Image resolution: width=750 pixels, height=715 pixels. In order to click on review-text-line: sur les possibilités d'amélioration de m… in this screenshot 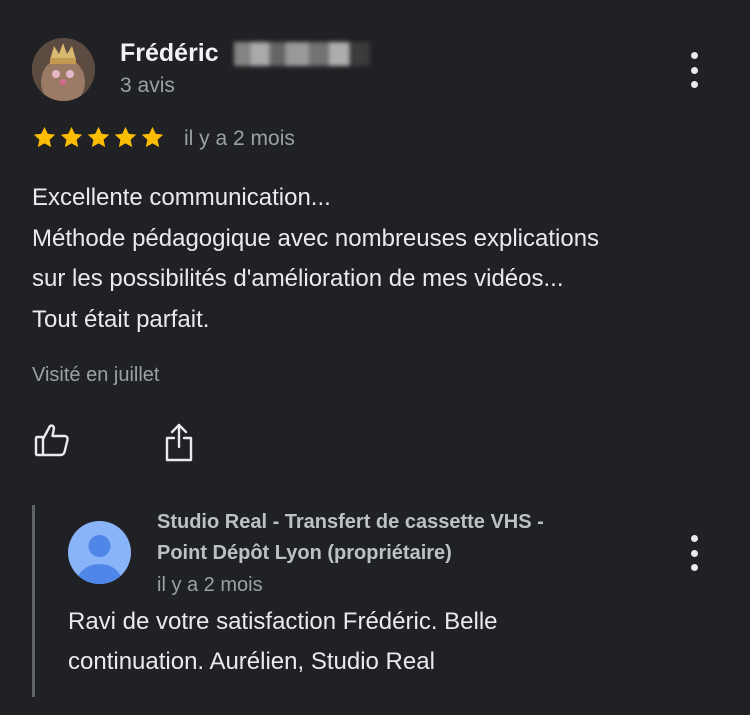, I will do `click(298, 278)`.